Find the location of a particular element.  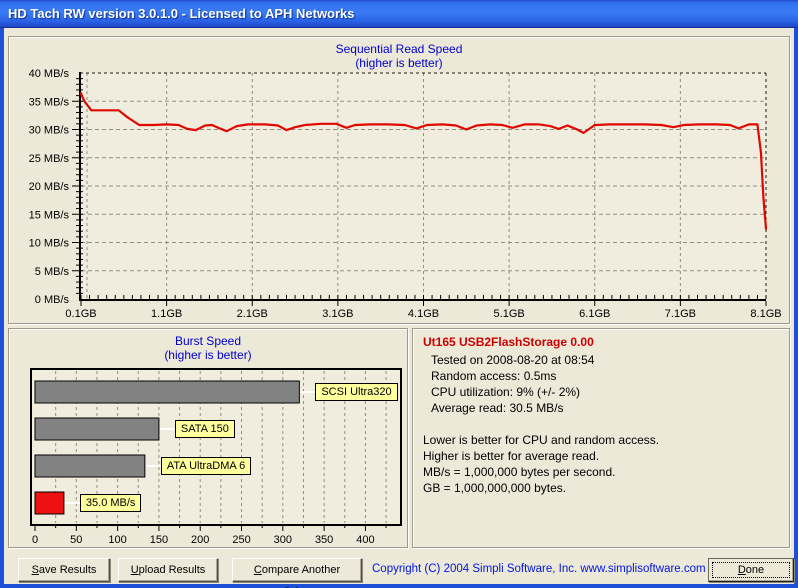

cpu-utilization-line: CPU utilization: 9% (+/- 2%) is located at coordinates (506, 392).